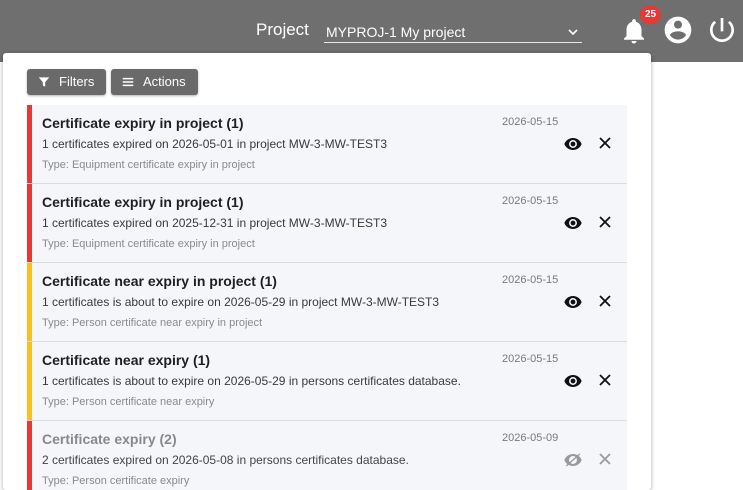  Describe the element at coordinates (396, 32) in the screenshot. I see `project-select-value: MYPROJ-1 My project` at that location.